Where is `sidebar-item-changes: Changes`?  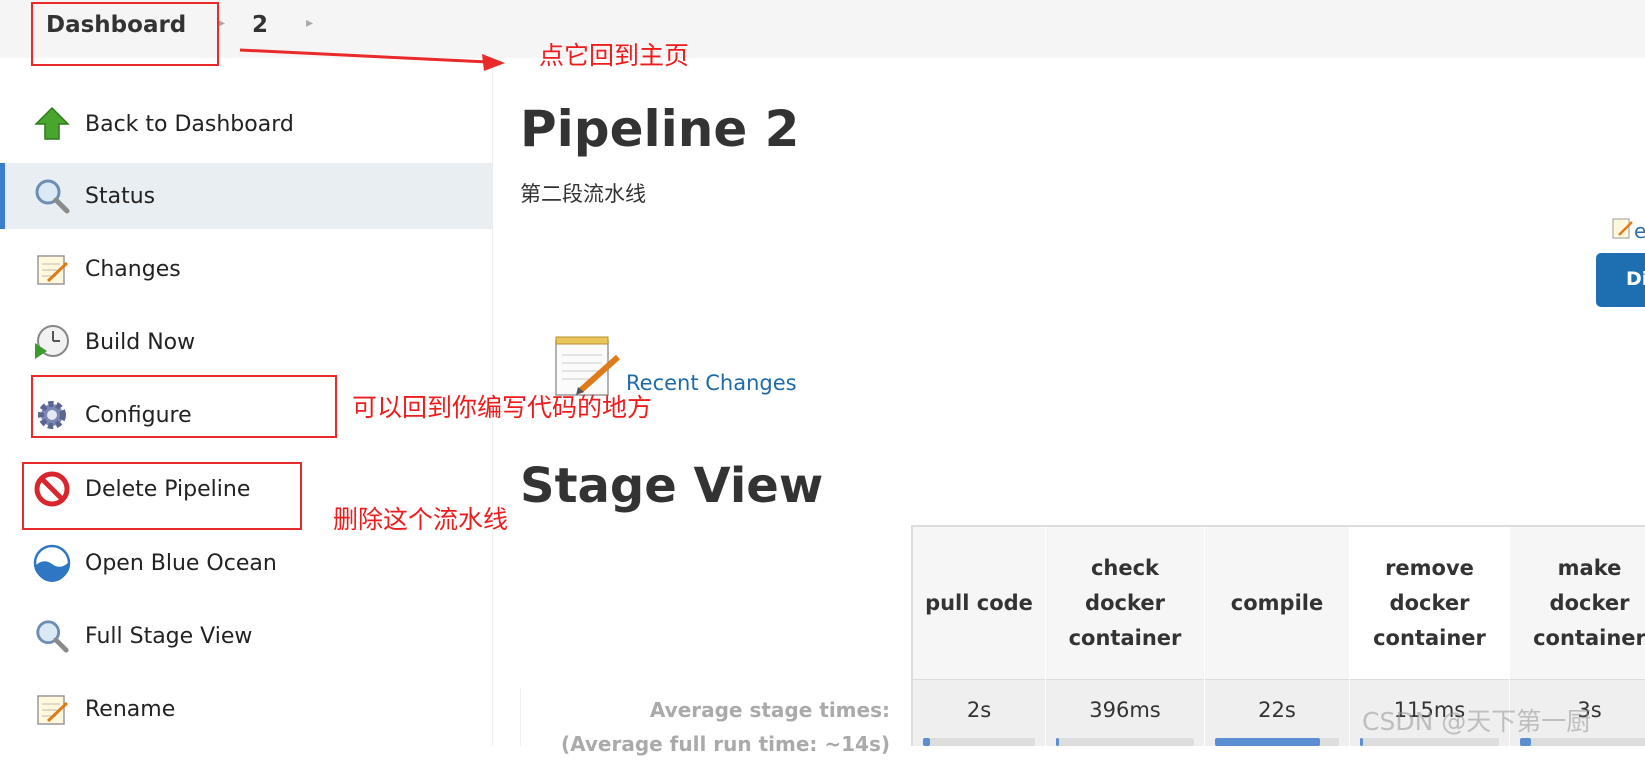
sidebar-item-changes: Changes is located at coordinates (246, 269).